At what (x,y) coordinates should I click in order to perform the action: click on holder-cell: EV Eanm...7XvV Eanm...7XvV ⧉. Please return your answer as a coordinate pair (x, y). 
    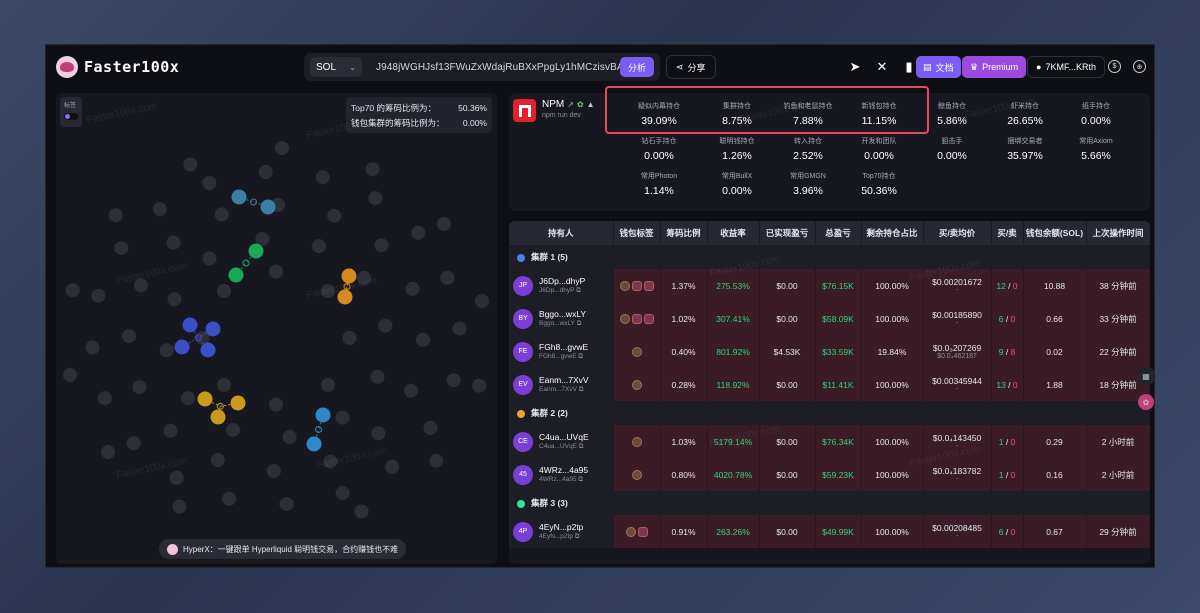
    Looking at the image, I should click on (561, 384).